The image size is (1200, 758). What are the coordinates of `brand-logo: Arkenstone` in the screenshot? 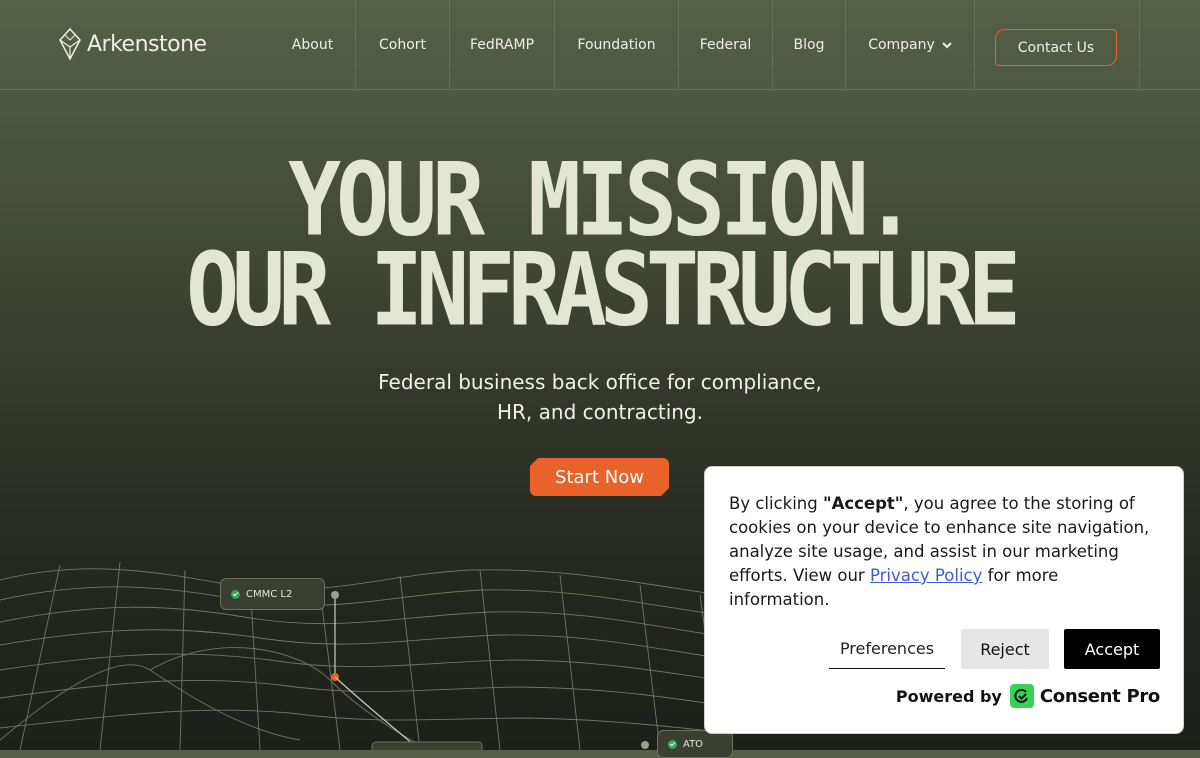 It's located at (133, 44).